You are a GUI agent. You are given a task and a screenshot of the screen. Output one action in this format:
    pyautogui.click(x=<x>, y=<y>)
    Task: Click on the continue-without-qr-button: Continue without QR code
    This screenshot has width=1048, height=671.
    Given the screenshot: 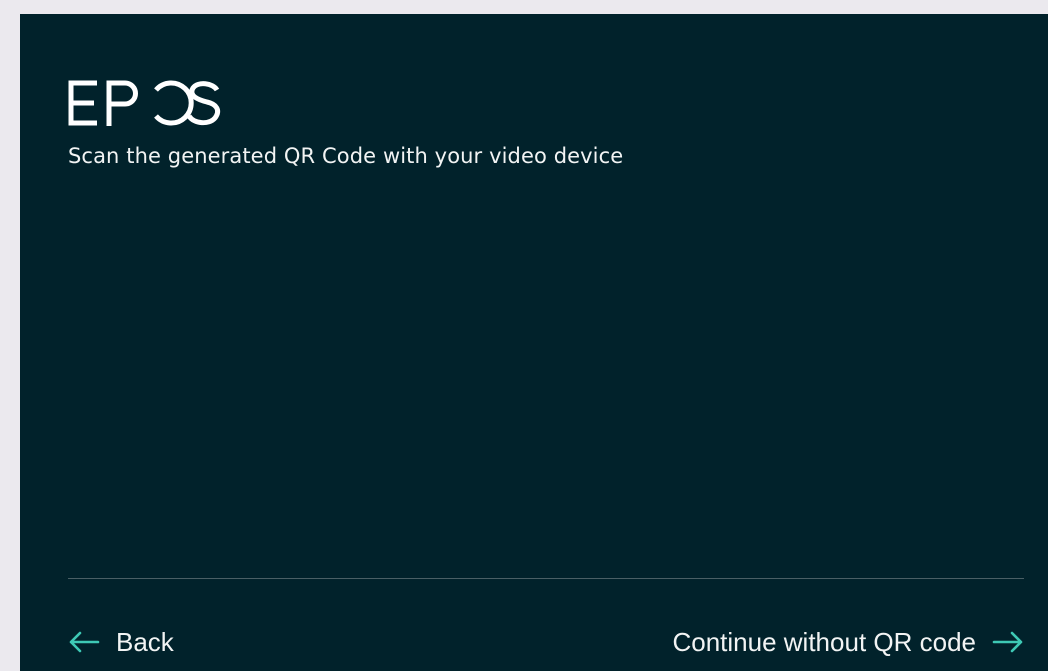 What is the action you would take?
    pyautogui.click(x=848, y=642)
    